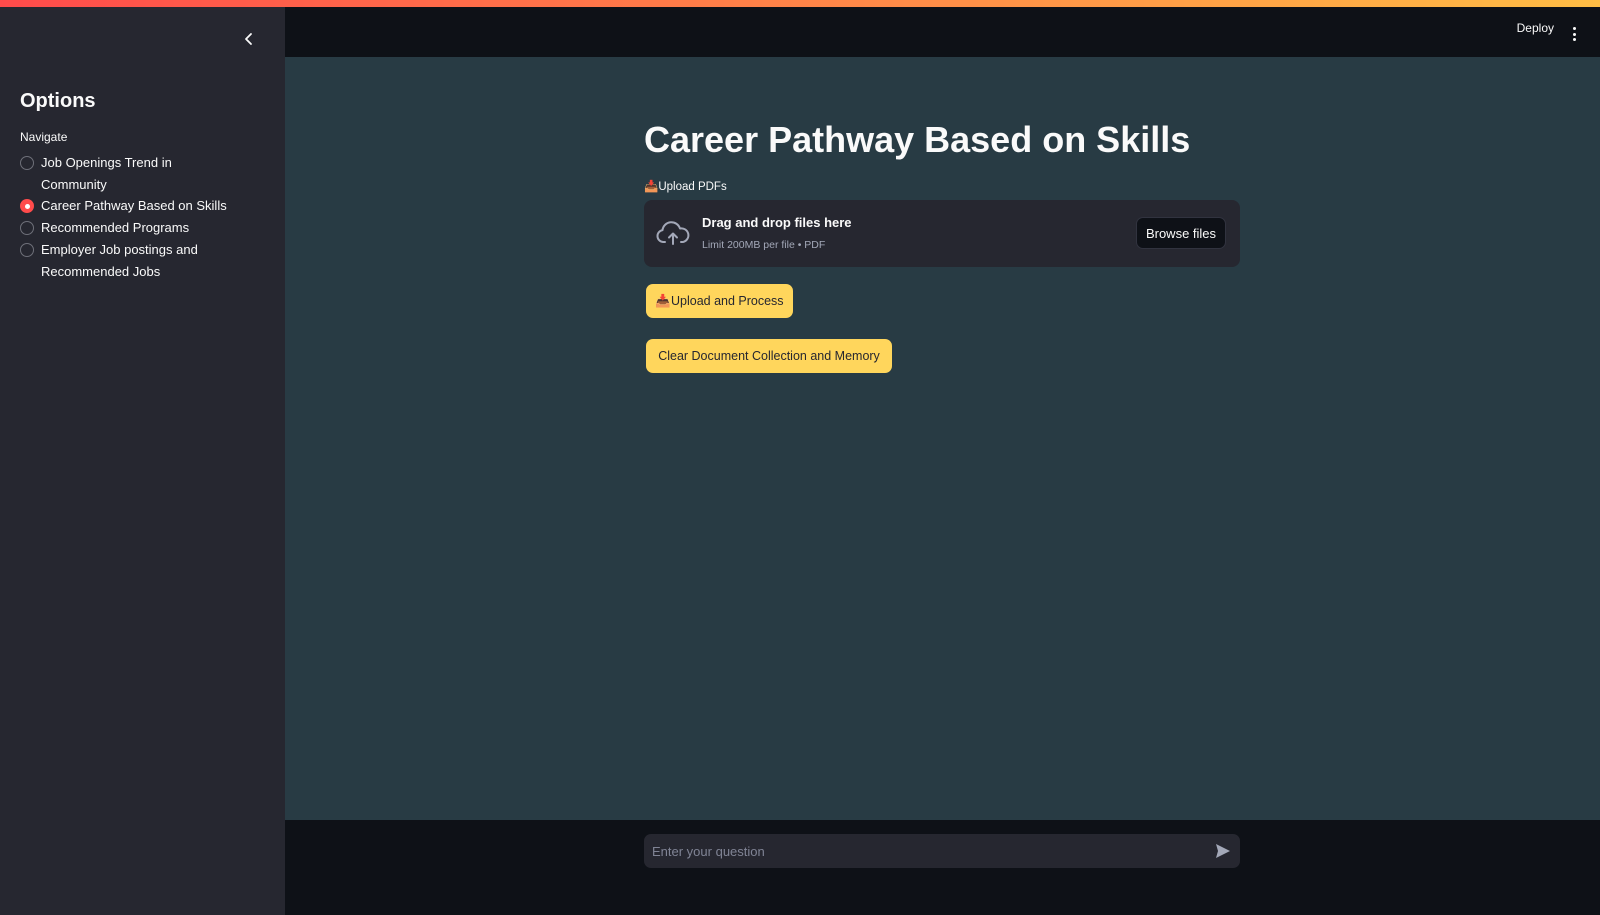  I want to click on chat-input-container, so click(942, 851).